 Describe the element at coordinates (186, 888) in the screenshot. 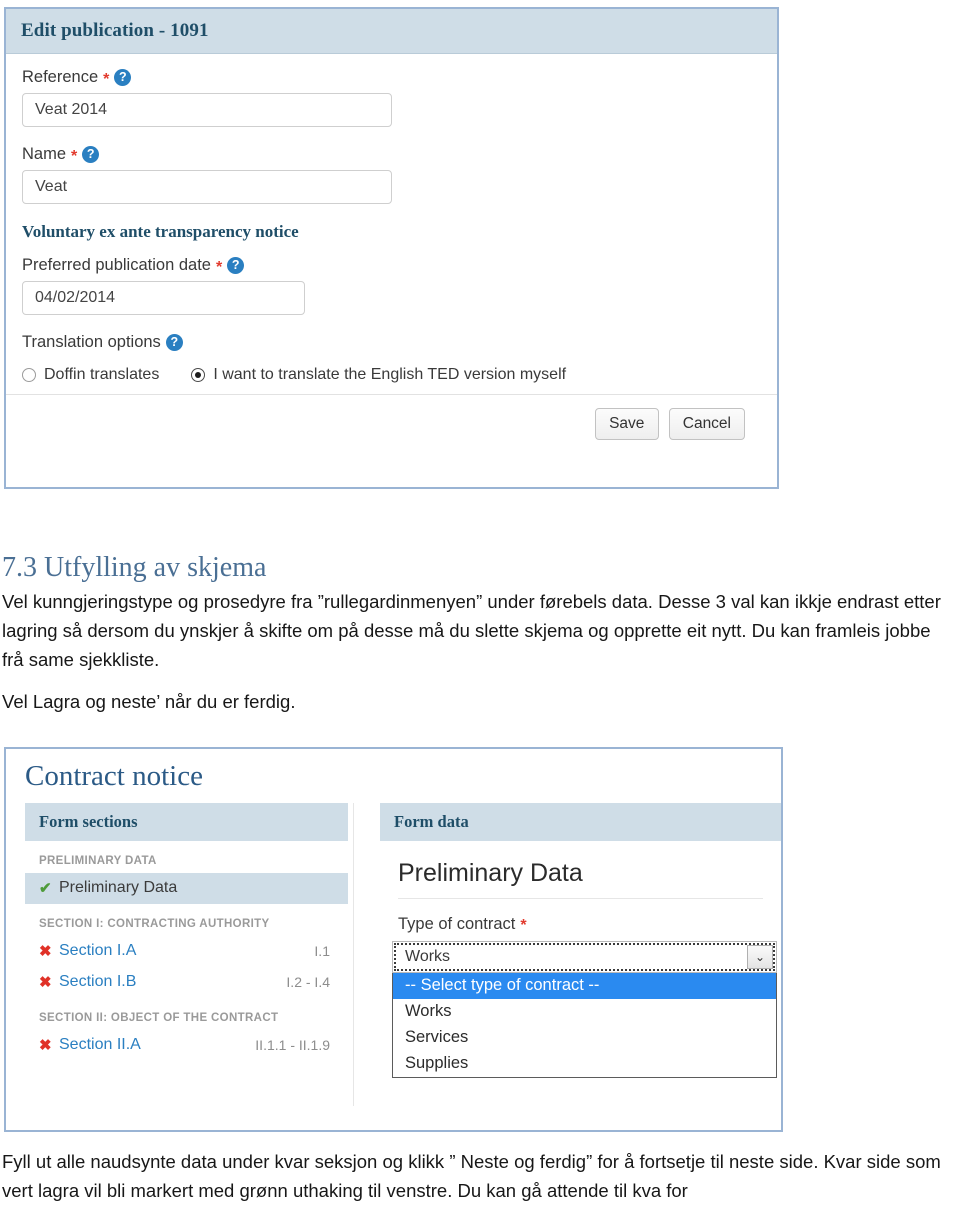

I see `sidebar-item-preliminary-data: ✔ Preliminary Data` at that location.